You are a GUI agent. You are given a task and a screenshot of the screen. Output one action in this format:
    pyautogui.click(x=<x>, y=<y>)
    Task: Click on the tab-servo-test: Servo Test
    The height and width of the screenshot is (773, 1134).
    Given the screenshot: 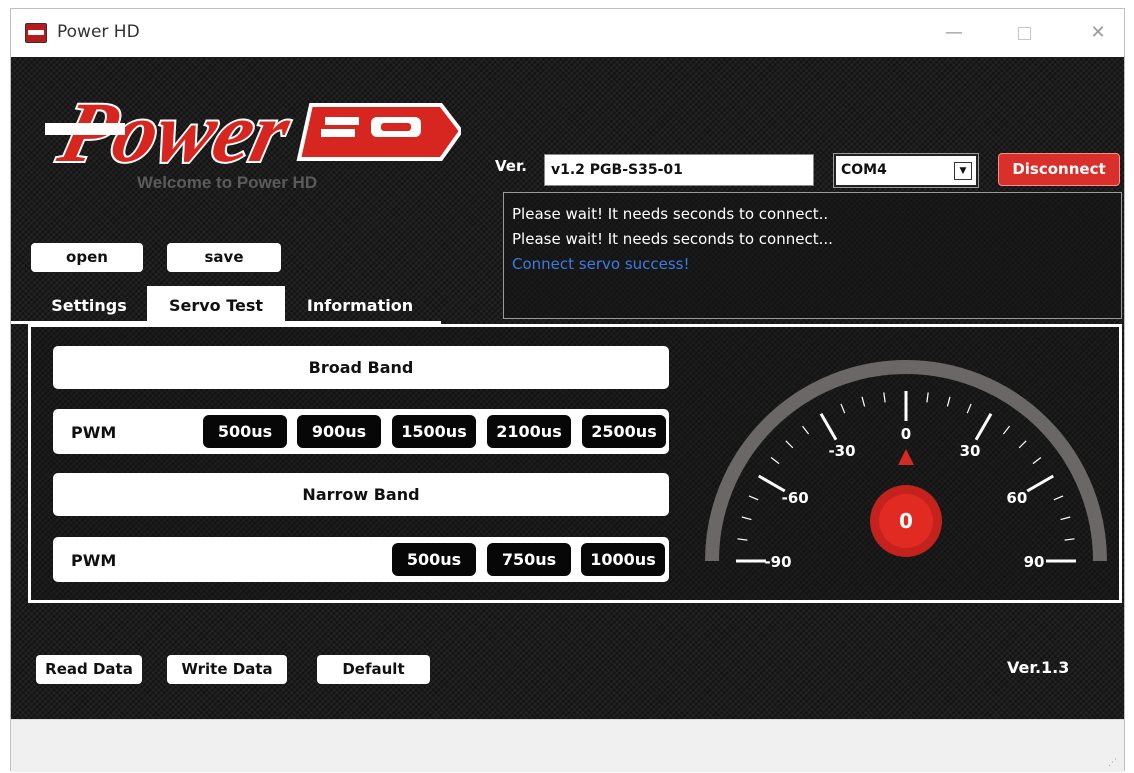 What is the action you would take?
    pyautogui.click(x=216, y=305)
    